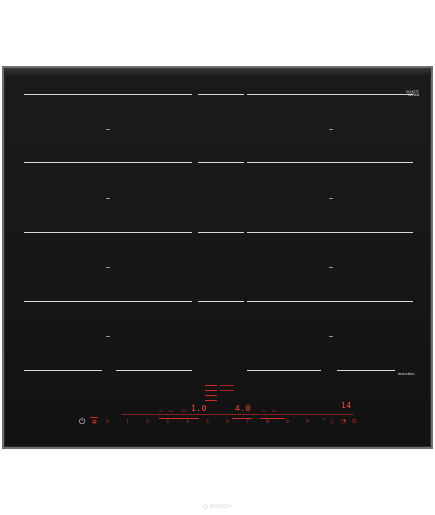 This screenshot has width=435, height=515. I want to click on child-lock-icon: ▦, so click(94, 422).